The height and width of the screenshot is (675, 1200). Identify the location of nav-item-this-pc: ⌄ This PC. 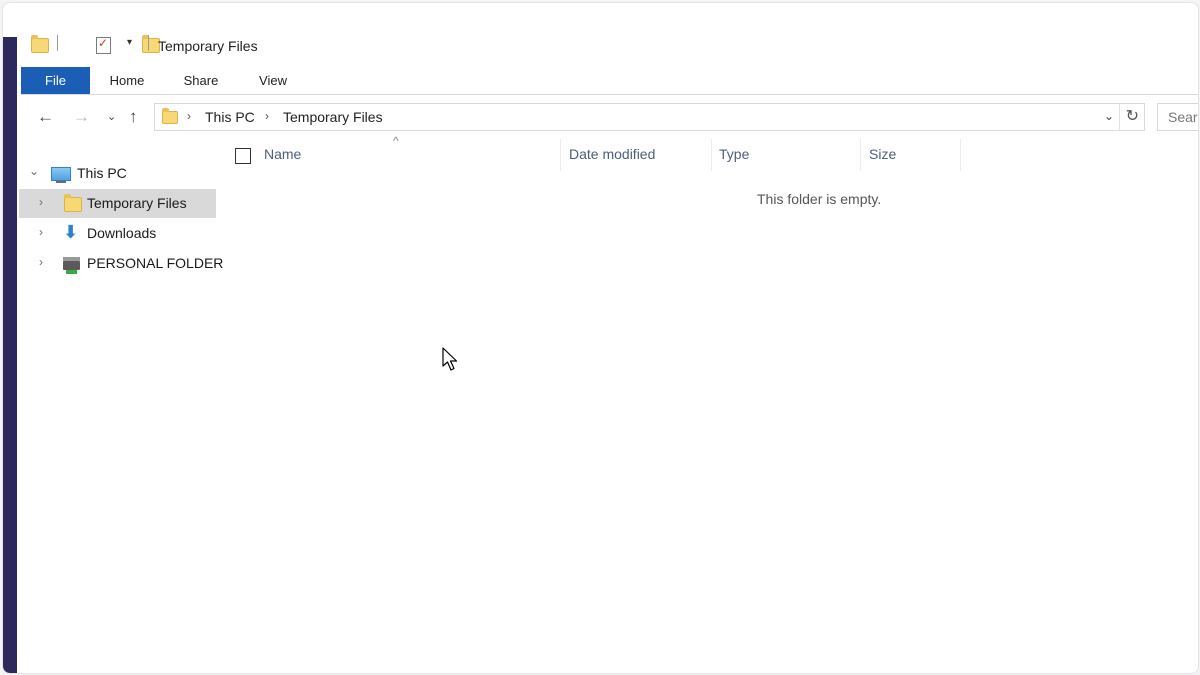
(117, 173).